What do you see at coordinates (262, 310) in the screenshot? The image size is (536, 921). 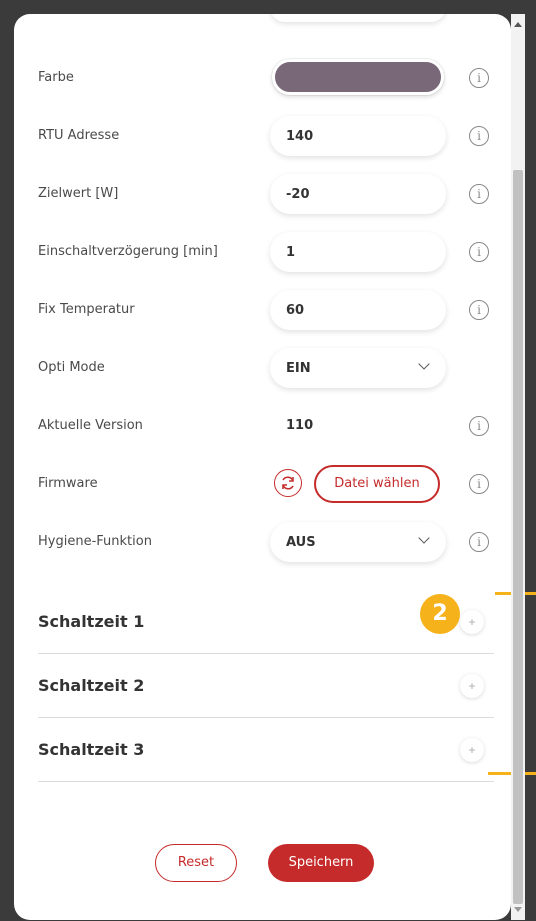 I see `row-fix-temp: Fix Temperatur 60 i` at bounding box center [262, 310].